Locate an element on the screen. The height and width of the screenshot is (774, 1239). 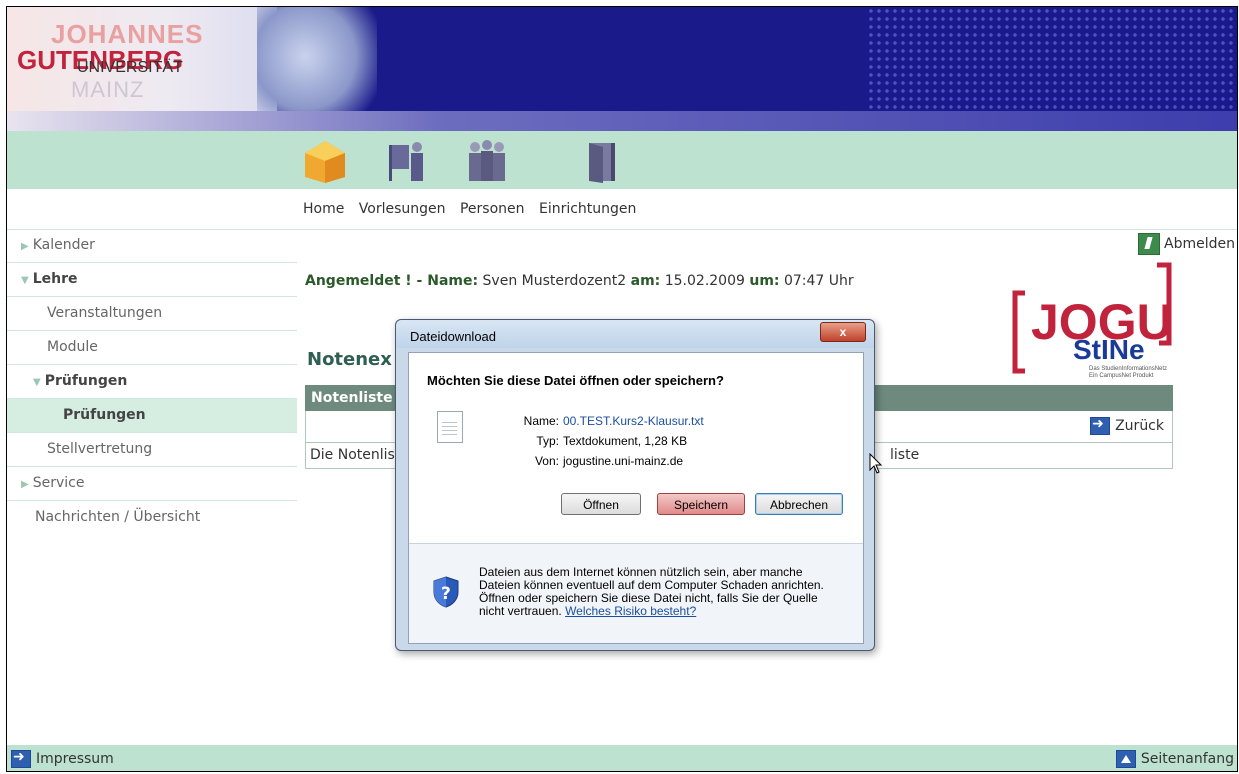
site-footer: Impressum Seitenanfang is located at coordinates (622, 758).